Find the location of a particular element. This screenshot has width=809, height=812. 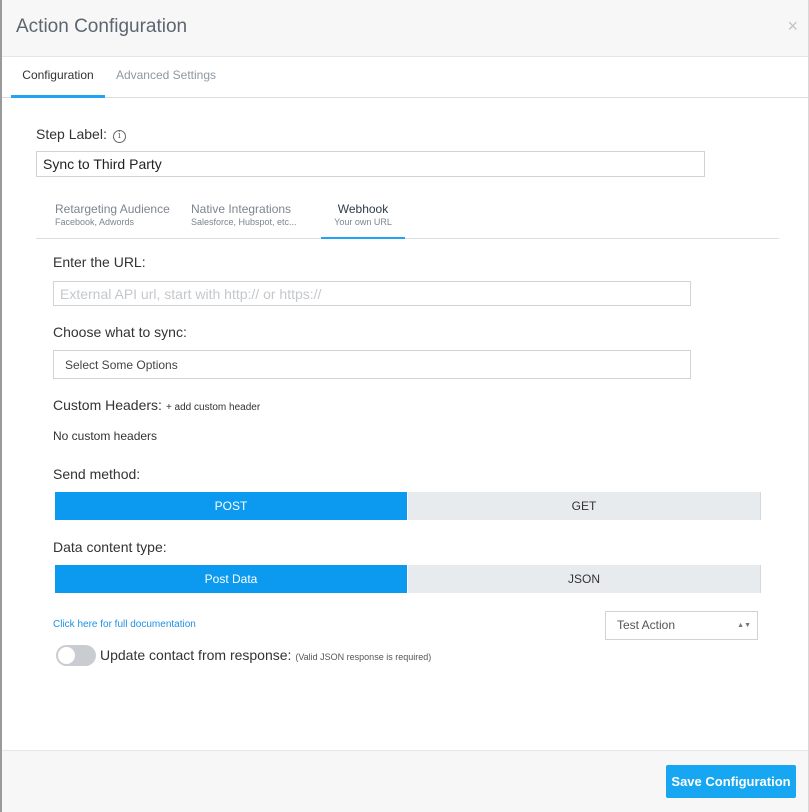

send-method-post: POST is located at coordinates (231, 506).